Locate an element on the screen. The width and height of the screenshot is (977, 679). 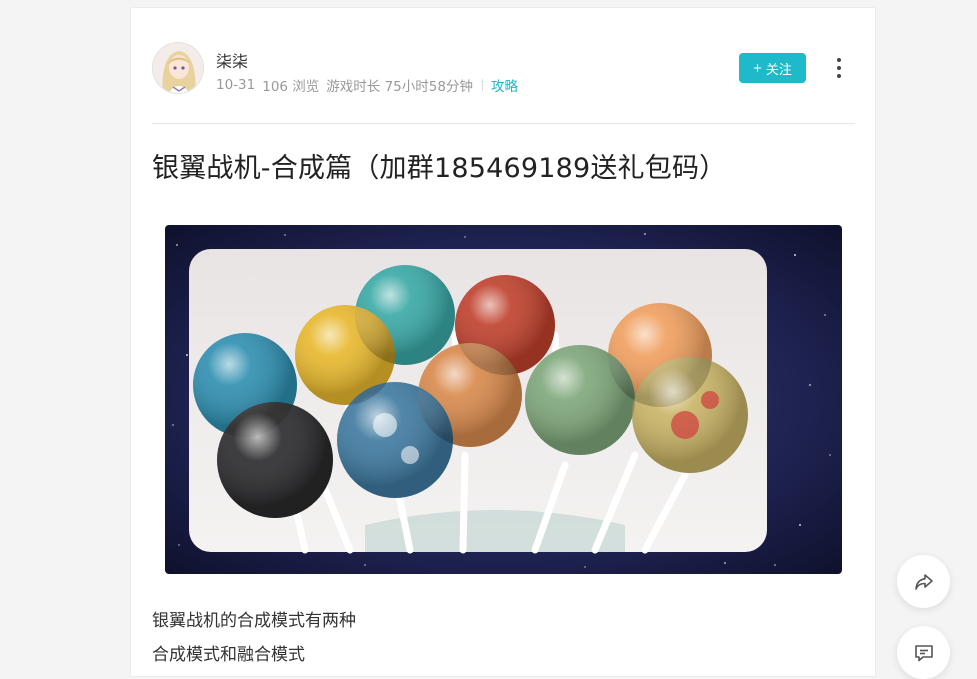
author-avatar is located at coordinates (178, 68).